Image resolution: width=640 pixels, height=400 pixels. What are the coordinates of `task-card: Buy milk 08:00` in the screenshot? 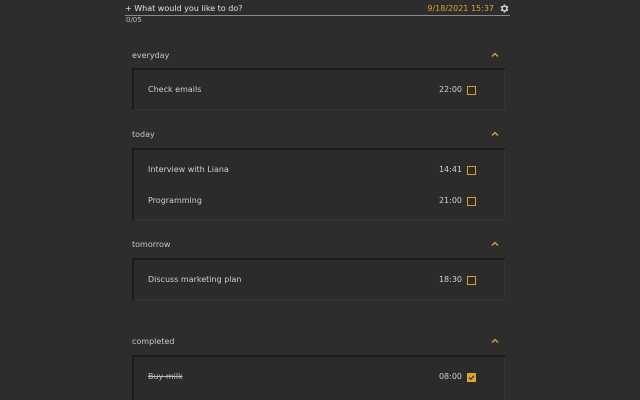 It's located at (318, 377).